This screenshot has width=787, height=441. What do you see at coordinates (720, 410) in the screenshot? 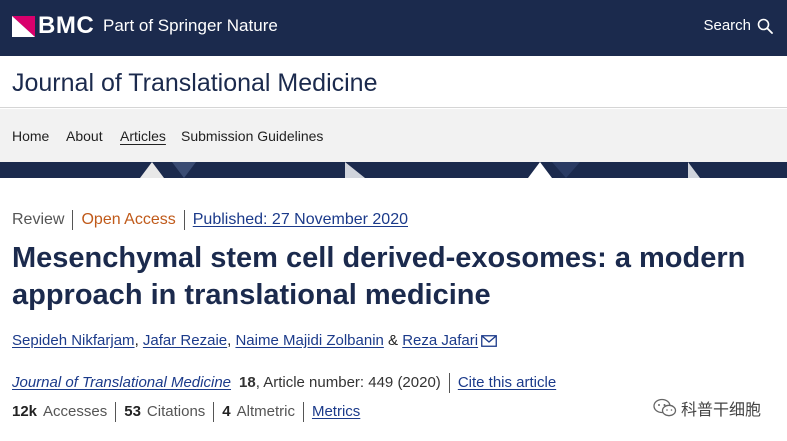
I see `watermark-text: 科普干细胞` at bounding box center [720, 410].